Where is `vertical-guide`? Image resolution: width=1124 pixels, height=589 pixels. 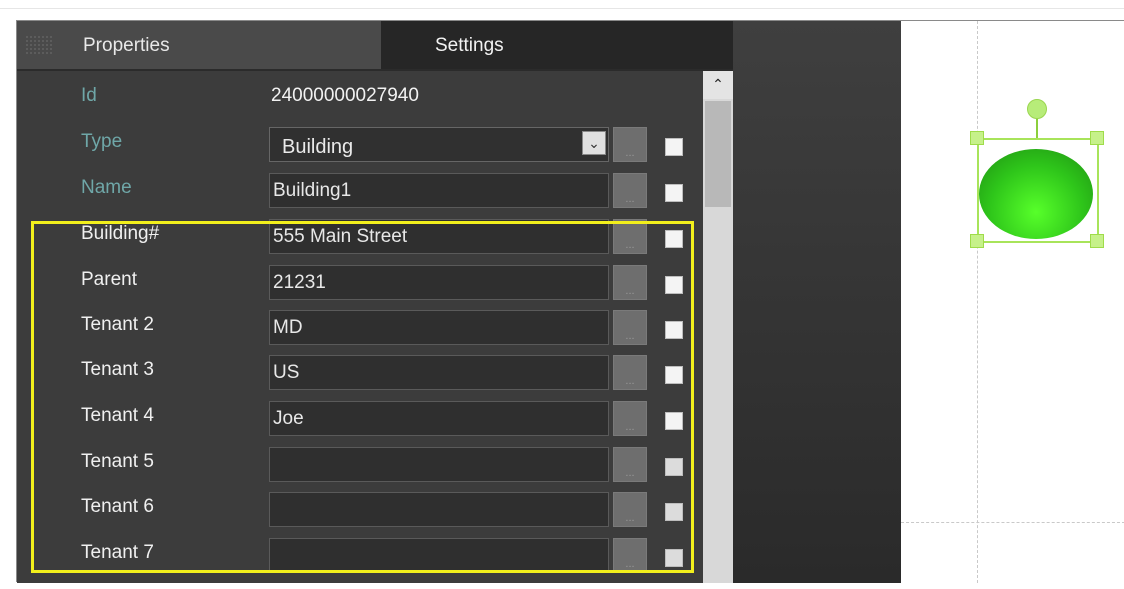
vertical-guide is located at coordinates (977, 302).